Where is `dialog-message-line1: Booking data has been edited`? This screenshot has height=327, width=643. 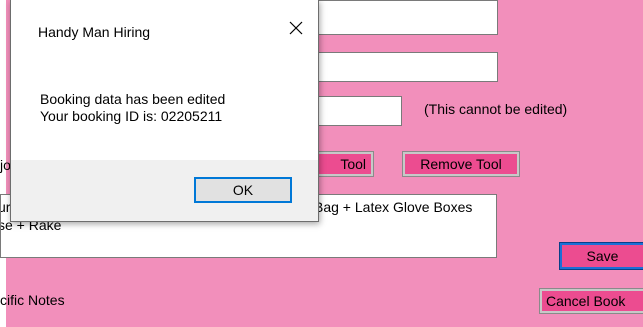 dialog-message-line1: Booking data has been edited is located at coordinates (133, 99).